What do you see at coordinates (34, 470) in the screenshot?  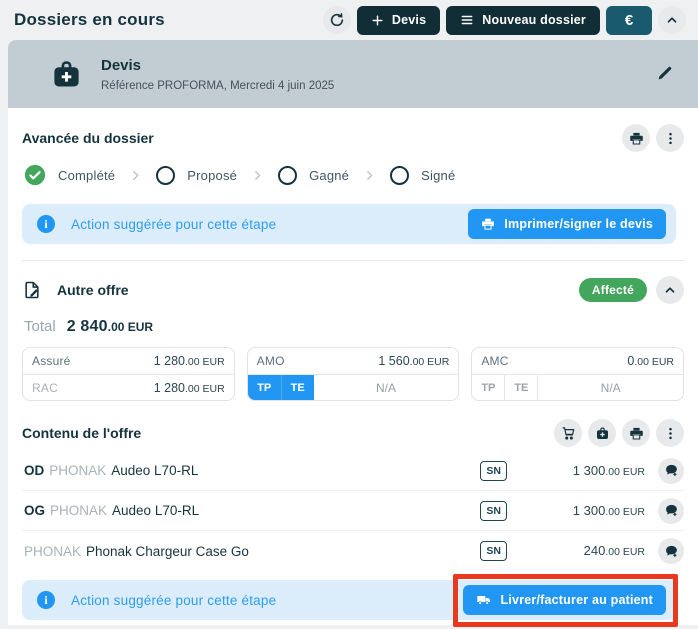 I see `product-side: OD` at bounding box center [34, 470].